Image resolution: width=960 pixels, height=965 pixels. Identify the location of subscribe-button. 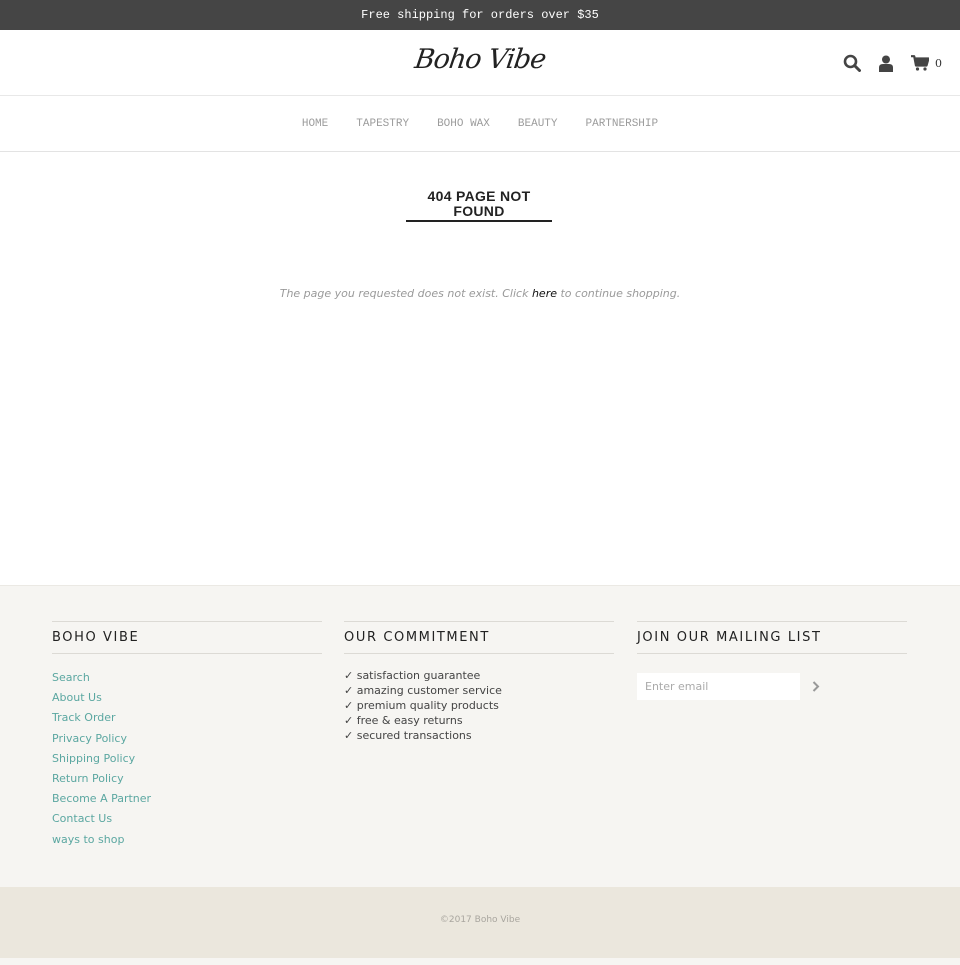
(816, 687).